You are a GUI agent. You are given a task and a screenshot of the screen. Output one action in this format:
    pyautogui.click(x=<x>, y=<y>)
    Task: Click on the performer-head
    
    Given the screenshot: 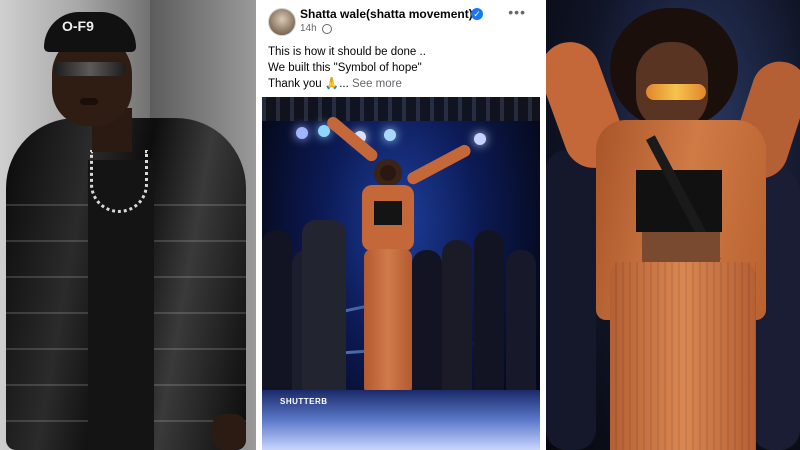 What is the action you would take?
    pyautogui.click(x=388, y=173)
    